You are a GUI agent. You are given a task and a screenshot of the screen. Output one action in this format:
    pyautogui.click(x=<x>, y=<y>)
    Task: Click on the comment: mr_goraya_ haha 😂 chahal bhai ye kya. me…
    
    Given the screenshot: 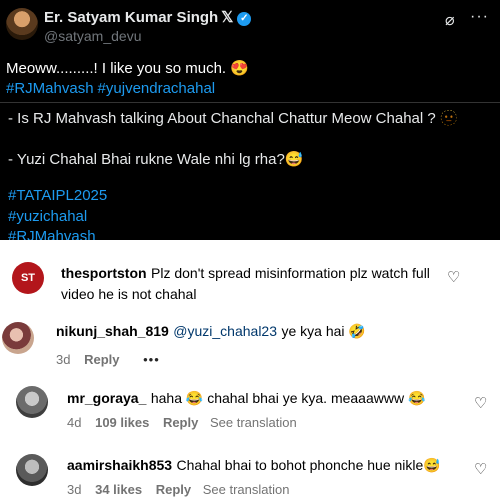 What is the action you would take?
    pyautogui.click(x=257, y=398)
    